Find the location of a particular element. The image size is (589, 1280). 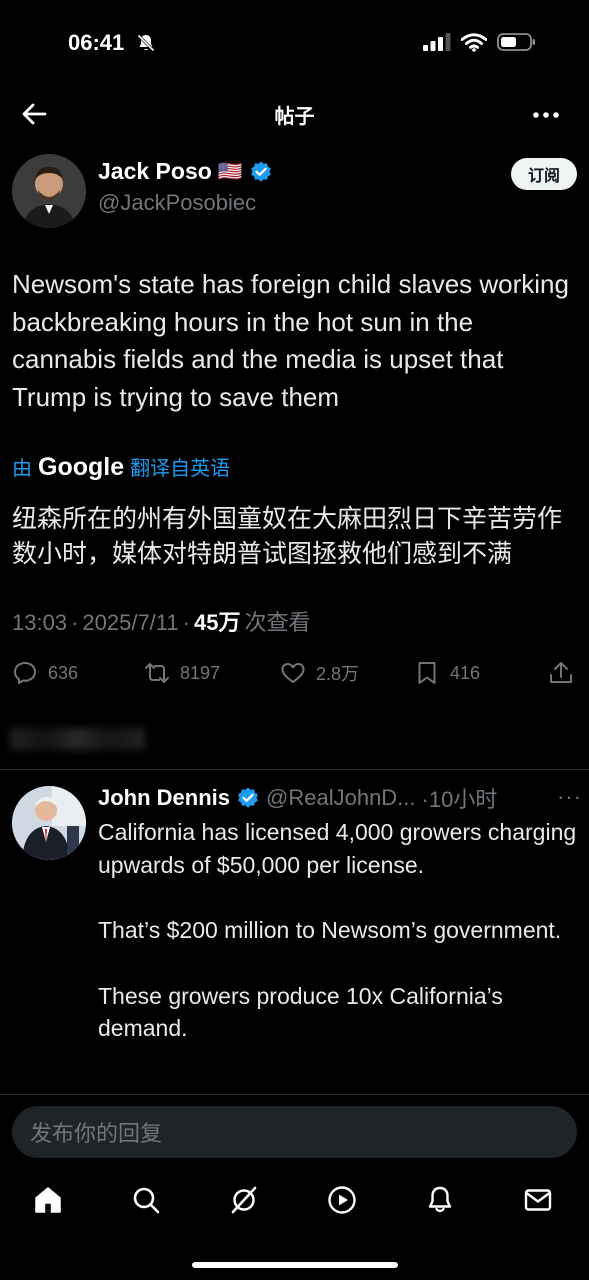

translate-suffix: 翻译自英语 is located at coordinates (180, 469).